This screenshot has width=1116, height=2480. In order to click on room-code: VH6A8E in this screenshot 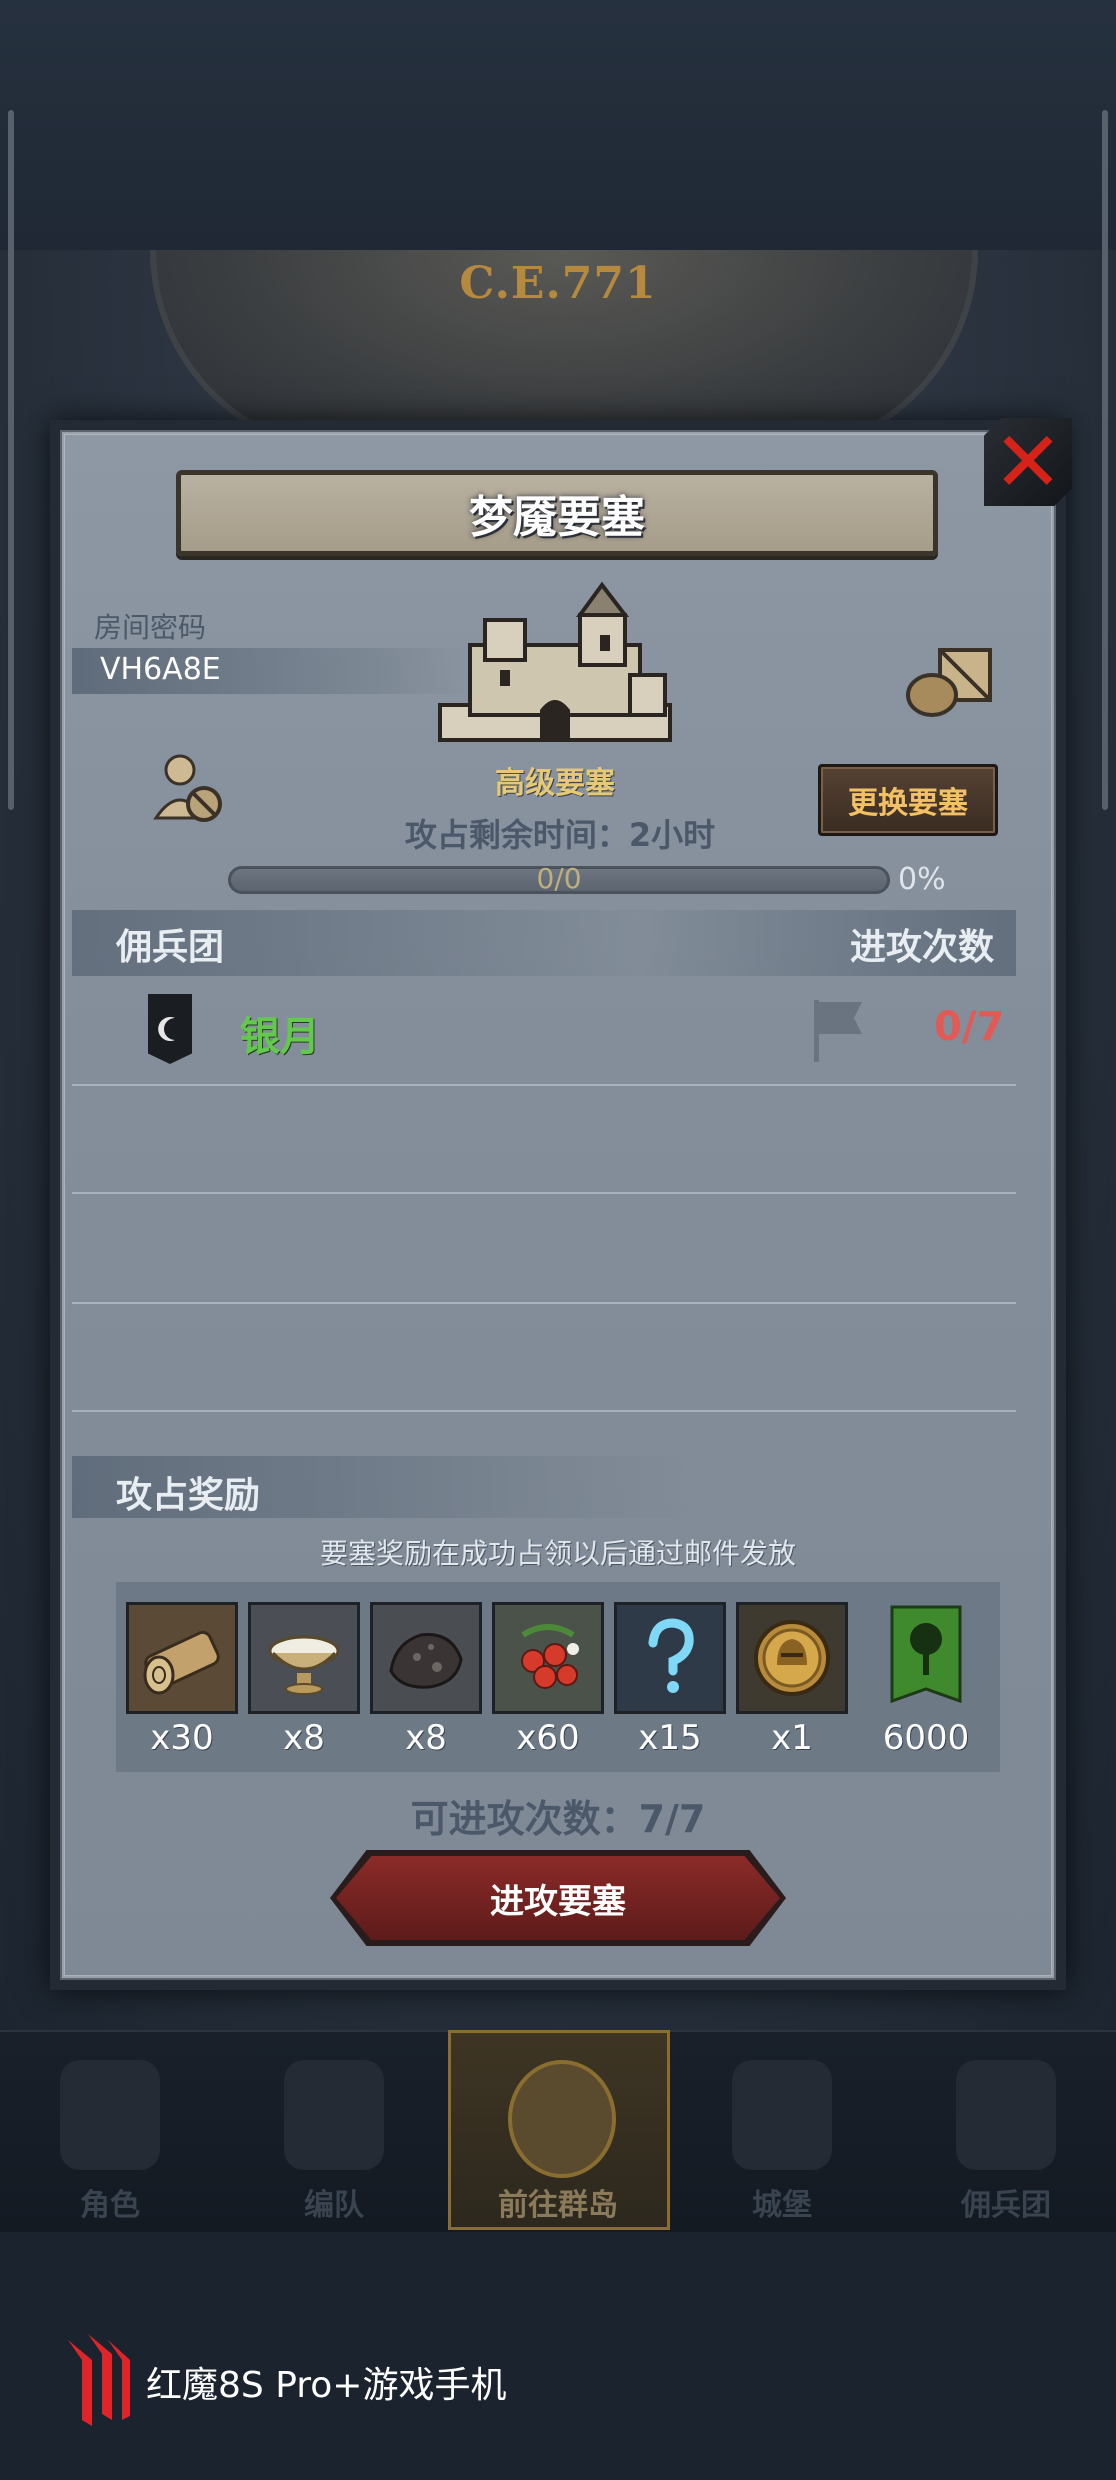, I will do `click(160, 669)`.